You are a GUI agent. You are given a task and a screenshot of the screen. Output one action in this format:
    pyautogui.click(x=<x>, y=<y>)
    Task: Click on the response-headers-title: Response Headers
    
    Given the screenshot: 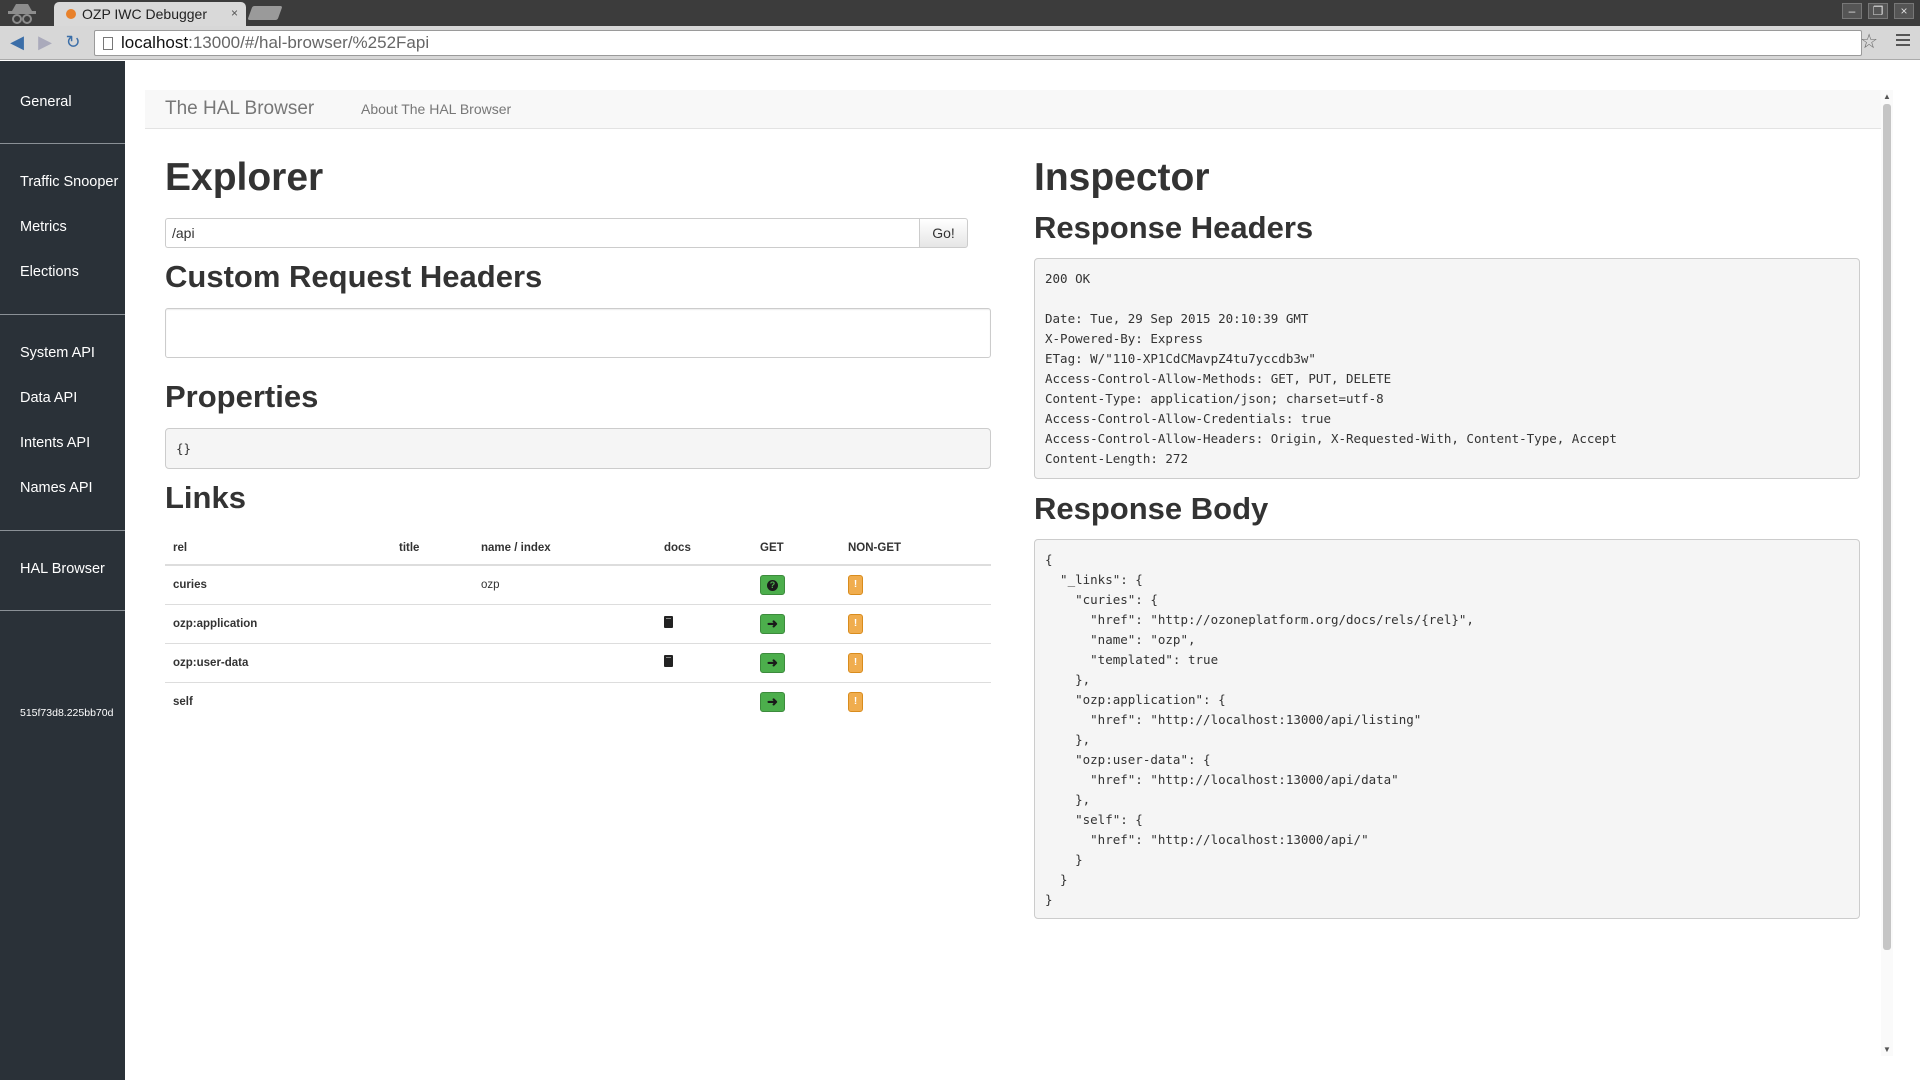 What is the action you would take?
    pyautogui.click(x=1174, y=227)
    